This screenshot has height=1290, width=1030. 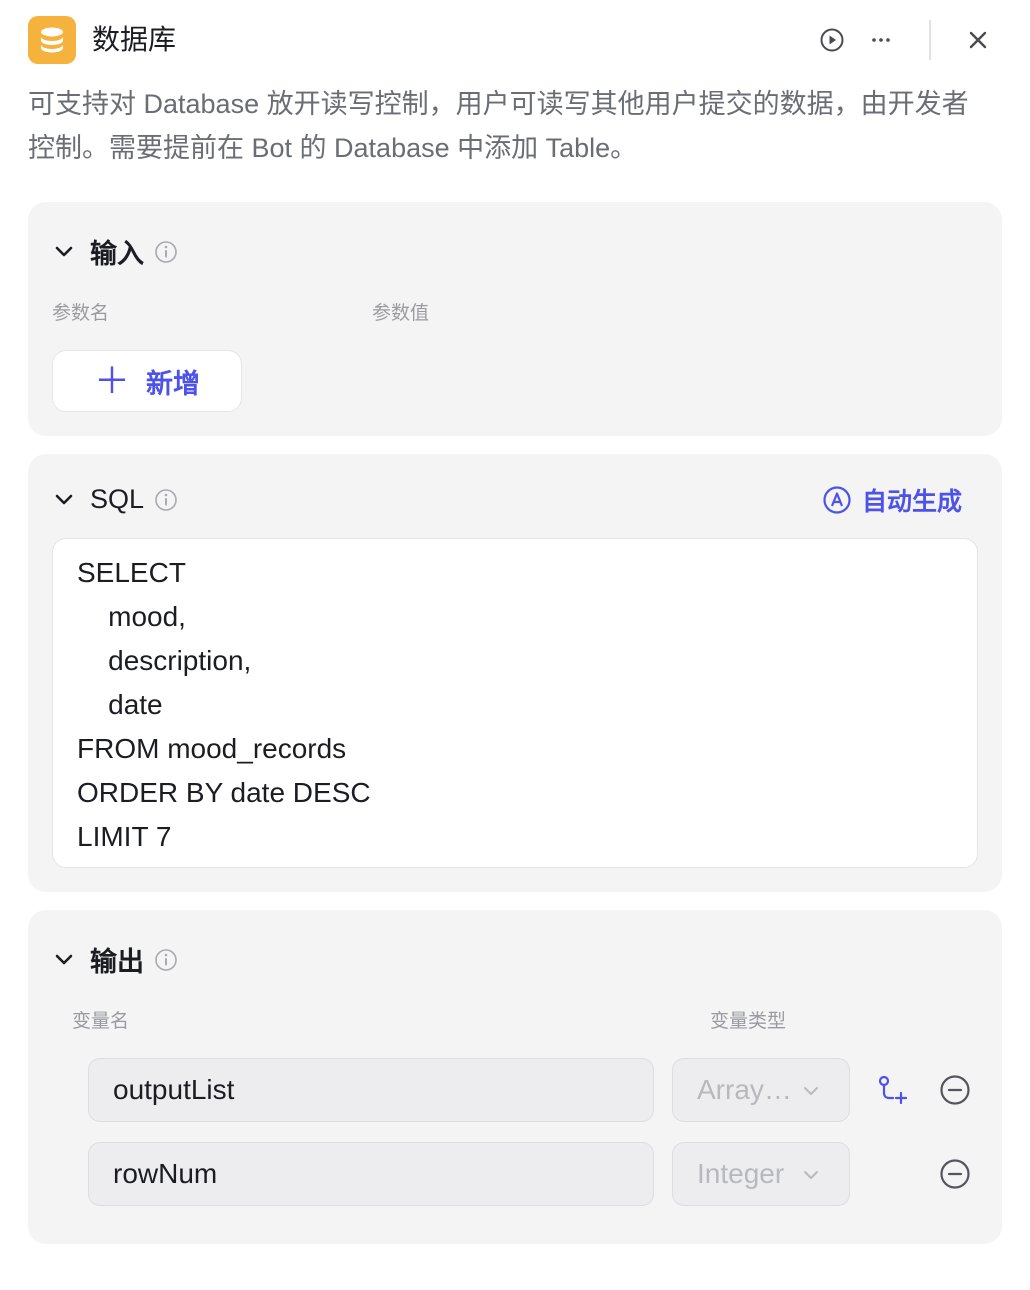 I want to click on auto-generate-label: 自动生成, so click(x=911, y=502).